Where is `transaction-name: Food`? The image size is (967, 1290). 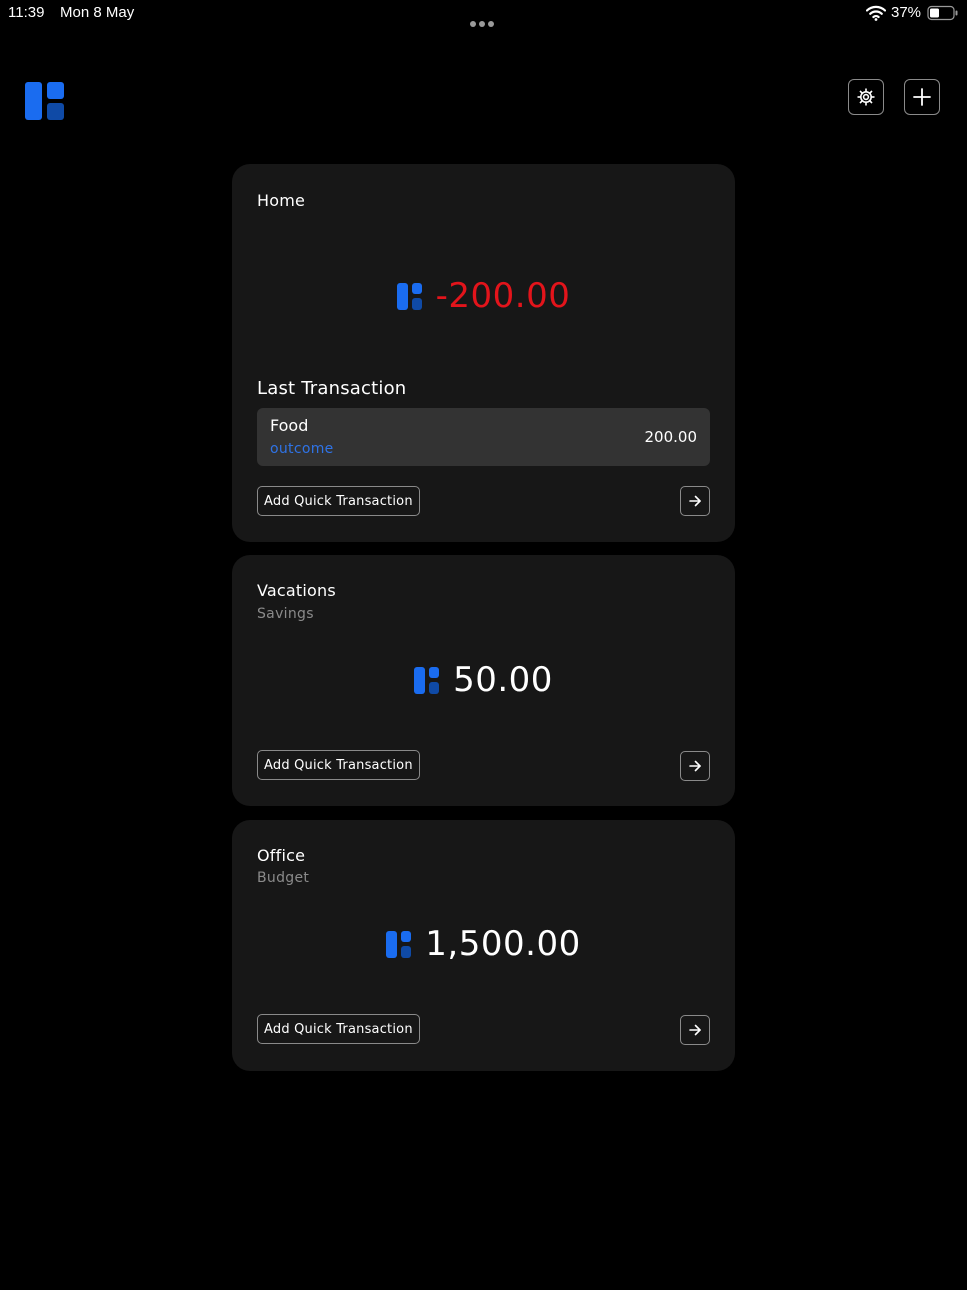
transaction-name: Food is located at coordinates (289, 425).